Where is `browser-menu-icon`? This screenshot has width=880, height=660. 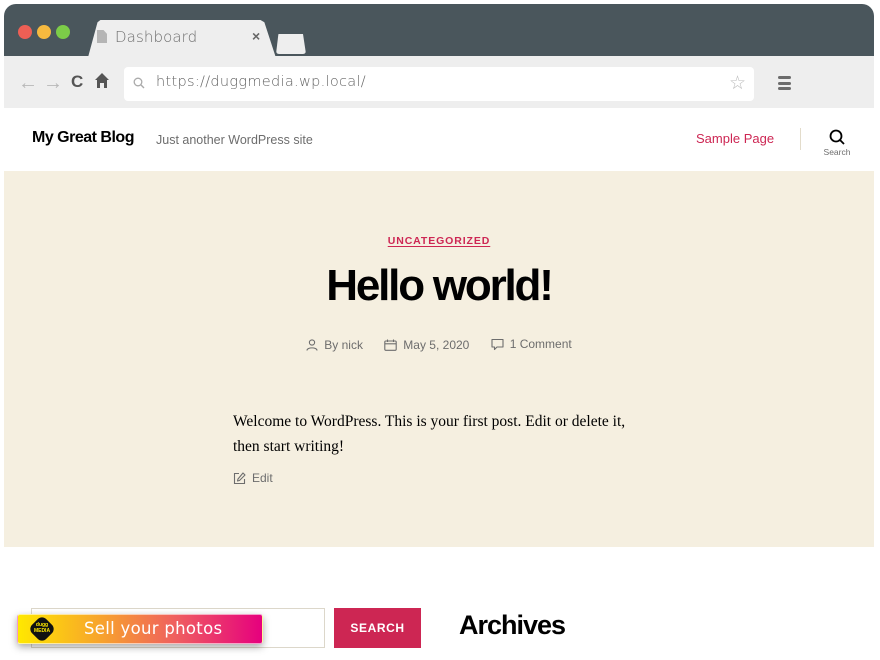 browser-menu-icon is located at coordinates (784, 83).